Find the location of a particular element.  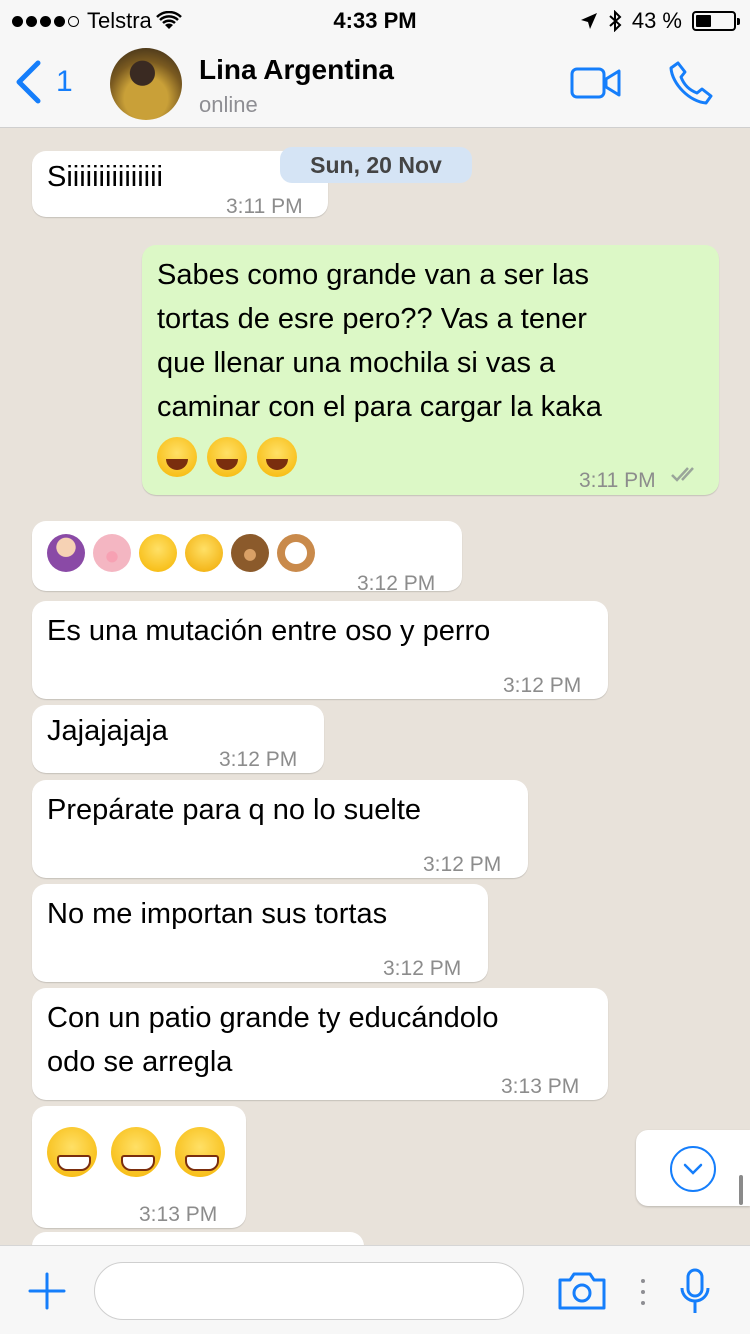

status-right: 43 % is located at coordinates (660, 21).